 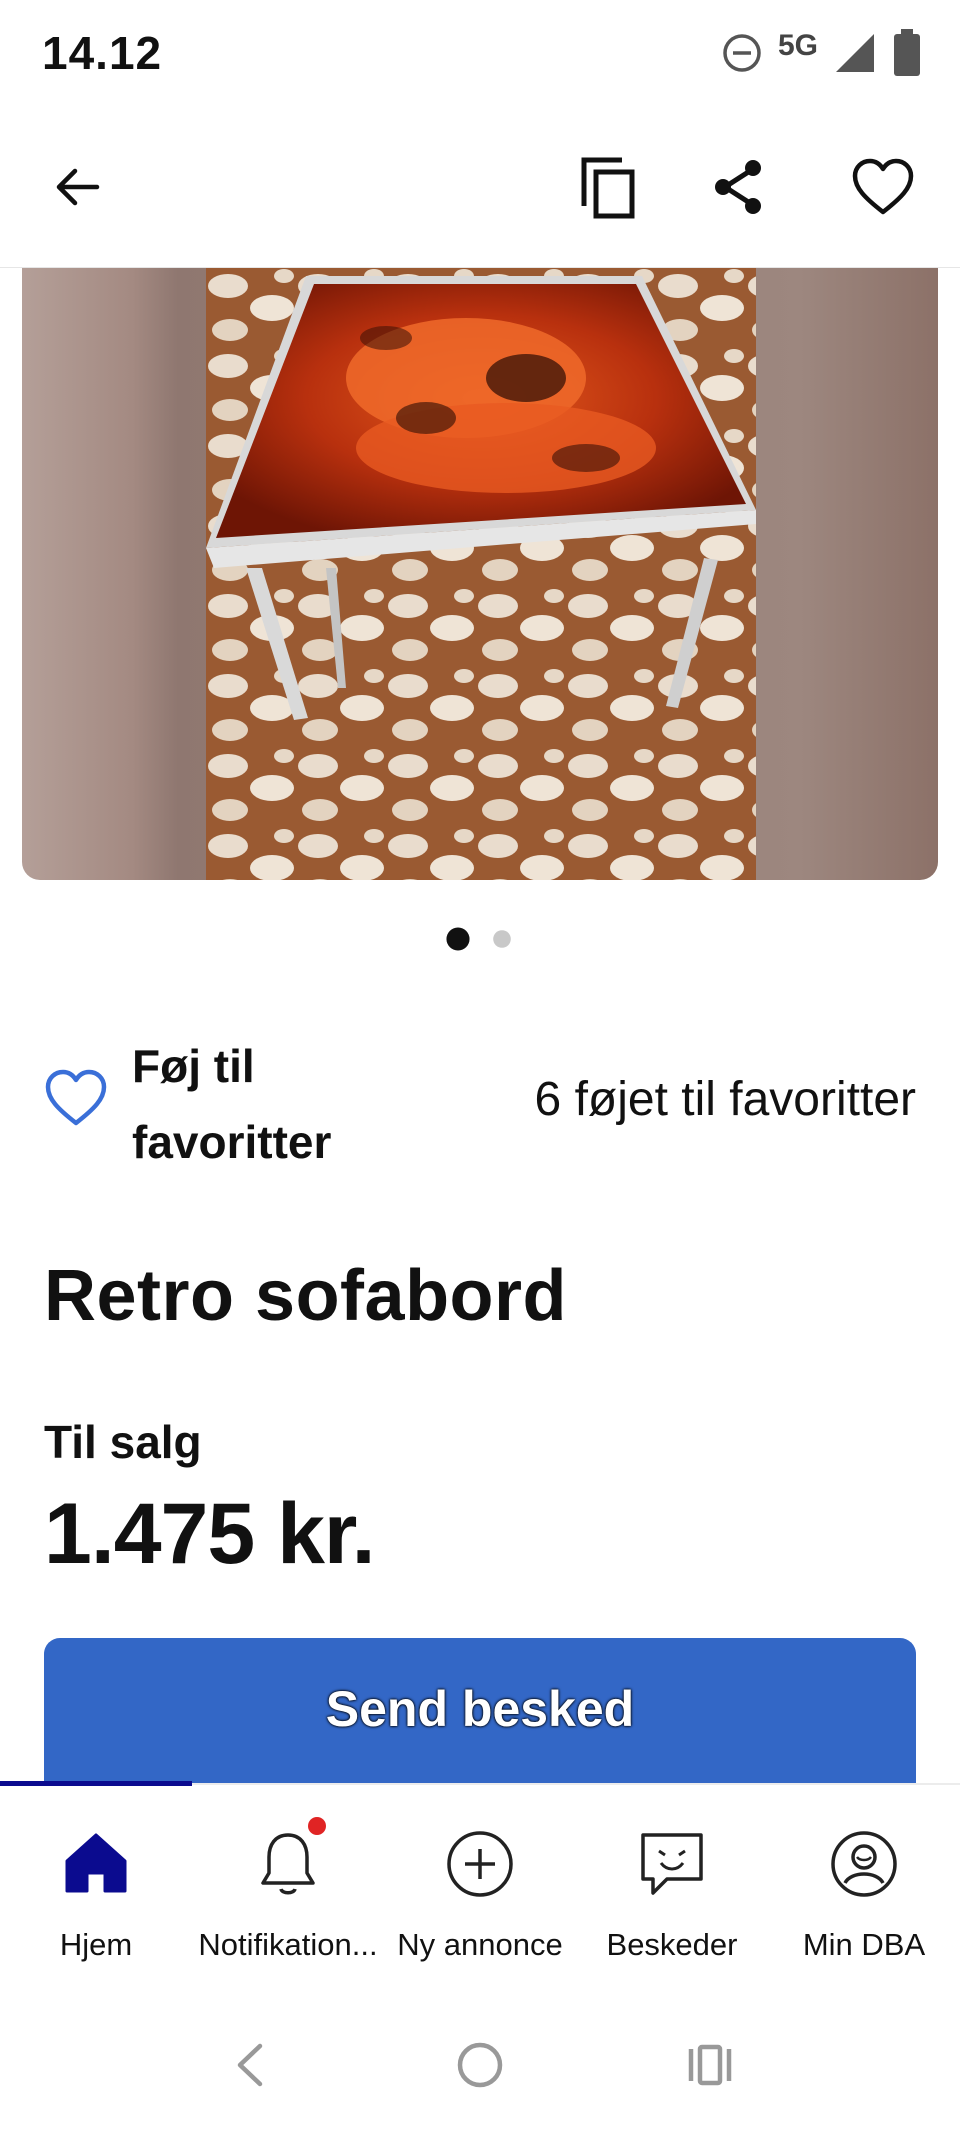 What do you see at coordinates (193, 1066) in the screenshot?
I see `add-favorite-label-line1: Føj til` at bounding box center [193, 1066].